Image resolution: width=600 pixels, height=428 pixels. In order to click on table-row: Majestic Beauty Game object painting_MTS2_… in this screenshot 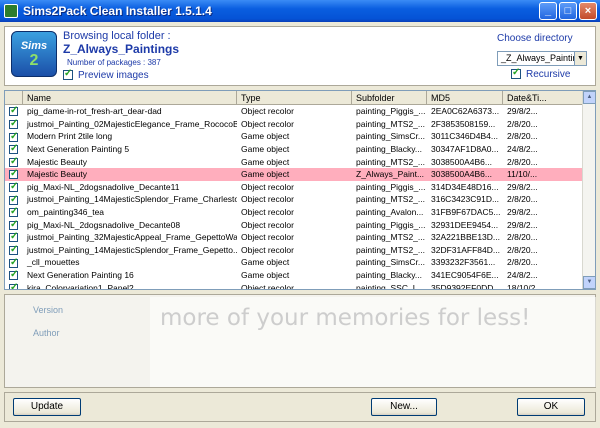, I will do `click(294, 161)`.